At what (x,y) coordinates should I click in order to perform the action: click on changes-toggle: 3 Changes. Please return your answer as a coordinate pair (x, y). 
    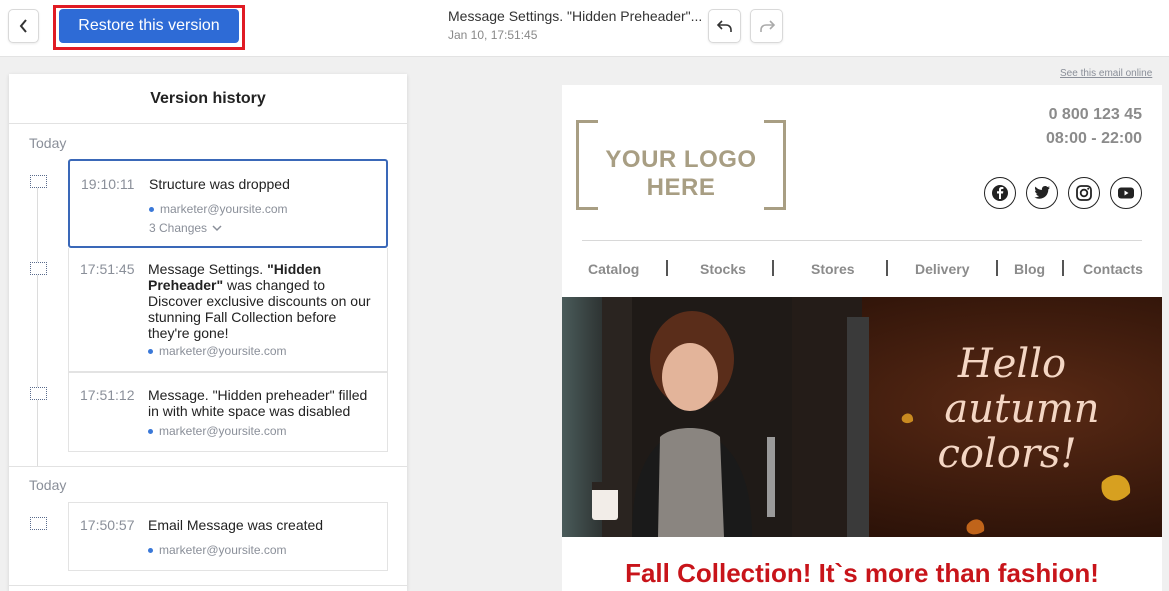
    Looking at the image, I should click on (186, 228).